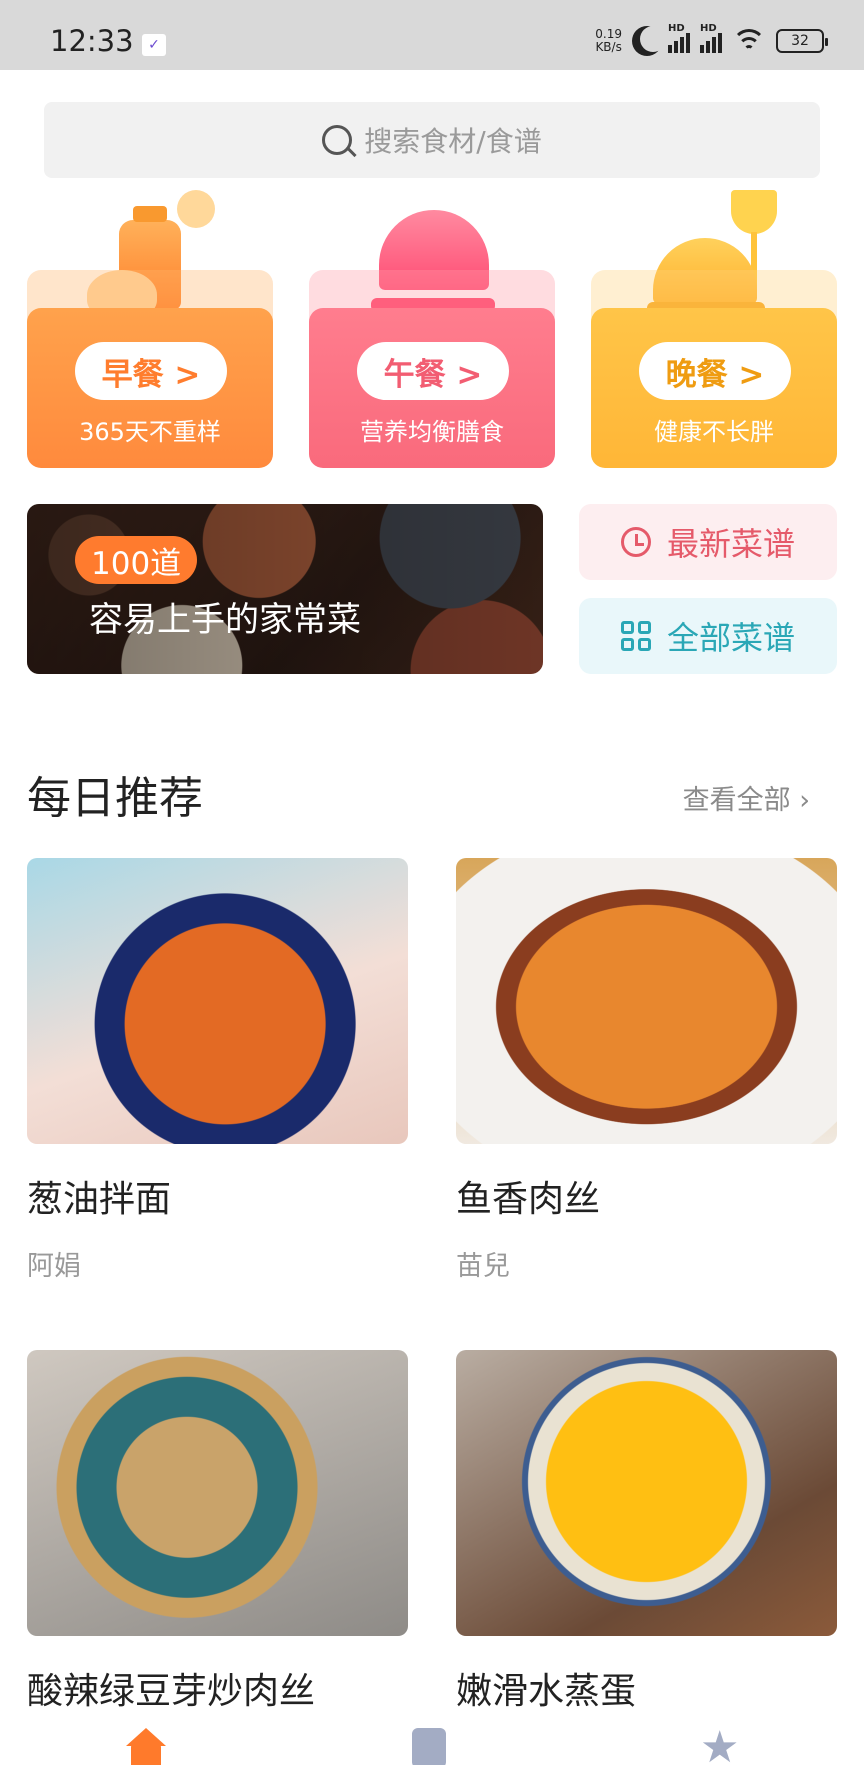  I want to click on clock-icon, so click(635, 542).